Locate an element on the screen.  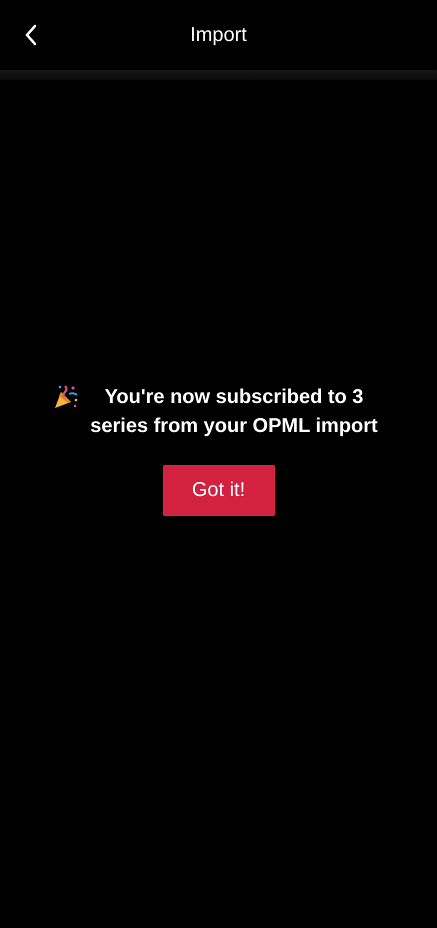
screen-title: Import is located at coordinates (218, 35).